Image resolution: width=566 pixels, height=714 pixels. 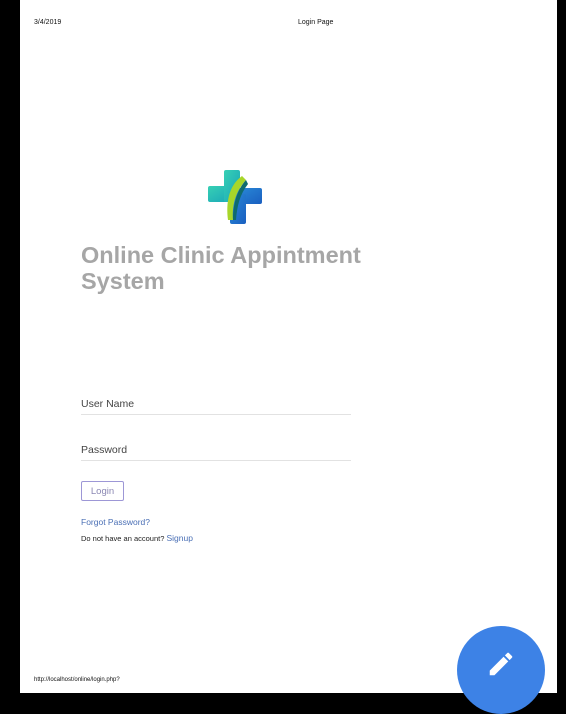 What do you see at coordinates (123, 538) in the screenshot?
I see `no-account-text: Do not have an account?` at bounding box center [123, 538].